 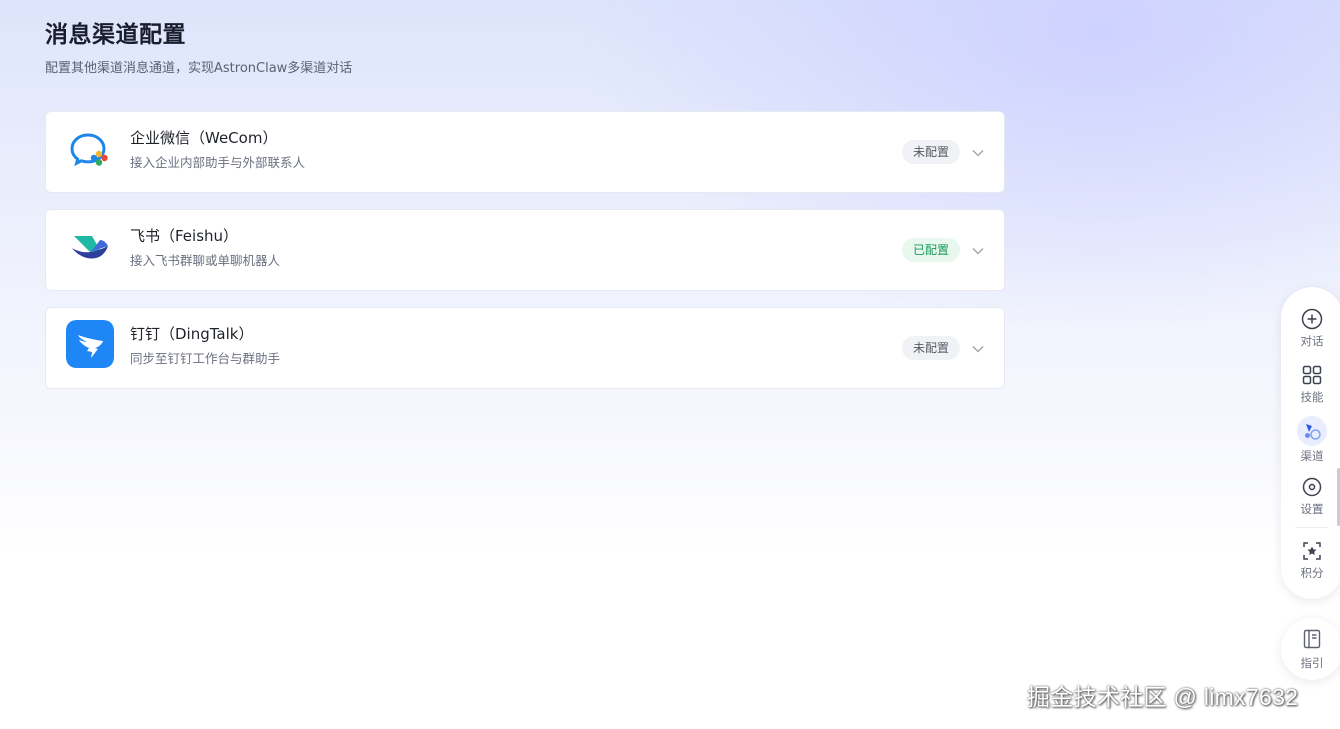 I want to click on dock-item-channels: 渠道, so click(x=1310, y=439).